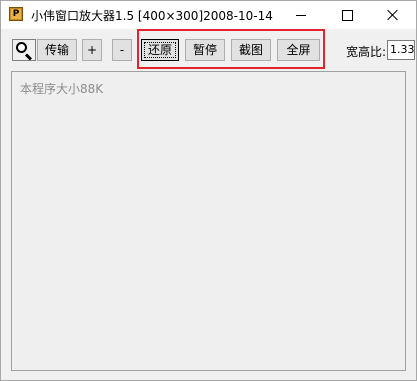 The width and height of the screenshot is (417, 381). Describe the element at coordinates (57, 50) in the screenshot. I see `transfer-button: 传输` at that location.